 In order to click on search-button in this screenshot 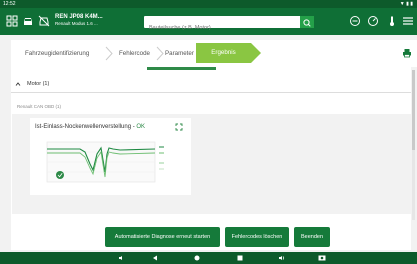, I will do `click(307, 22)`.